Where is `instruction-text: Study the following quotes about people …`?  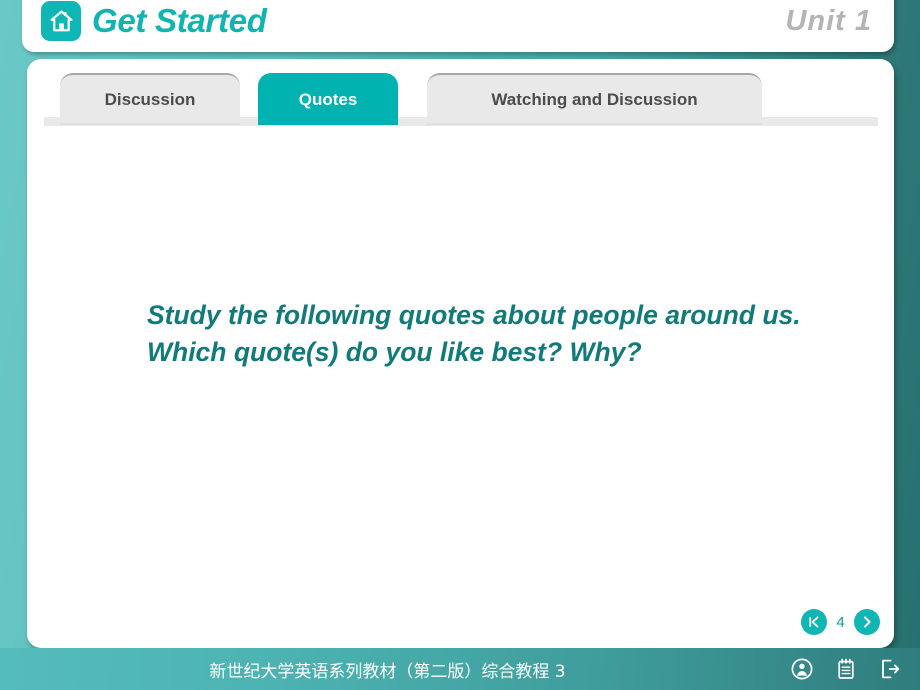
instruction-text: Study the following quotes about people … is located at coordinates (474, 333).